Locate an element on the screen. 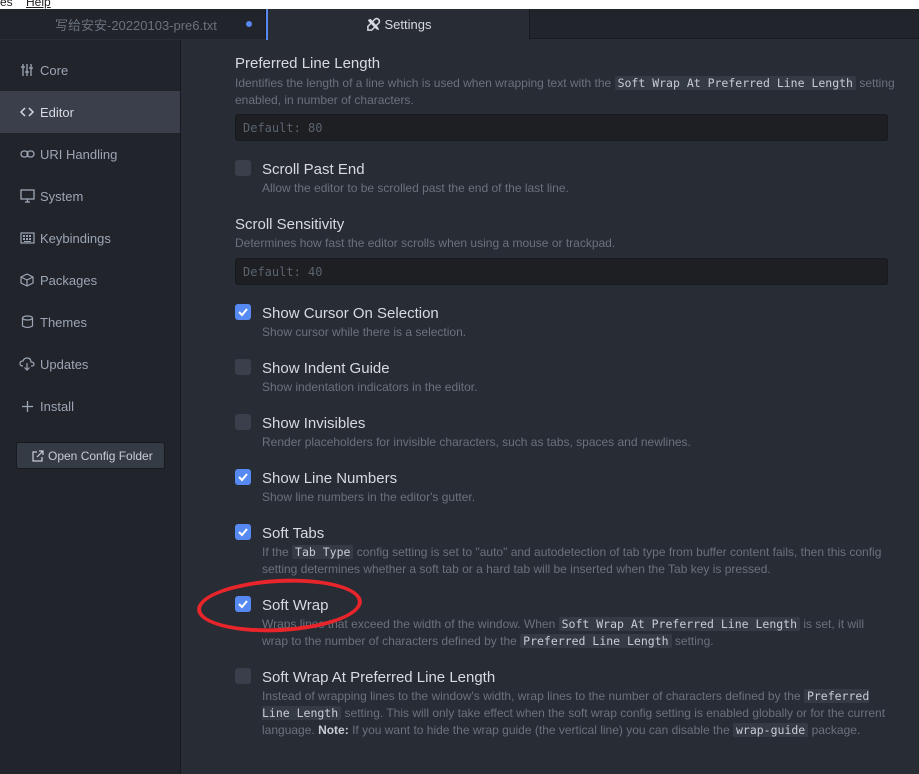  setting-title-show-line-numbers: Show Line Numbers is located at coordinates (330, 478).